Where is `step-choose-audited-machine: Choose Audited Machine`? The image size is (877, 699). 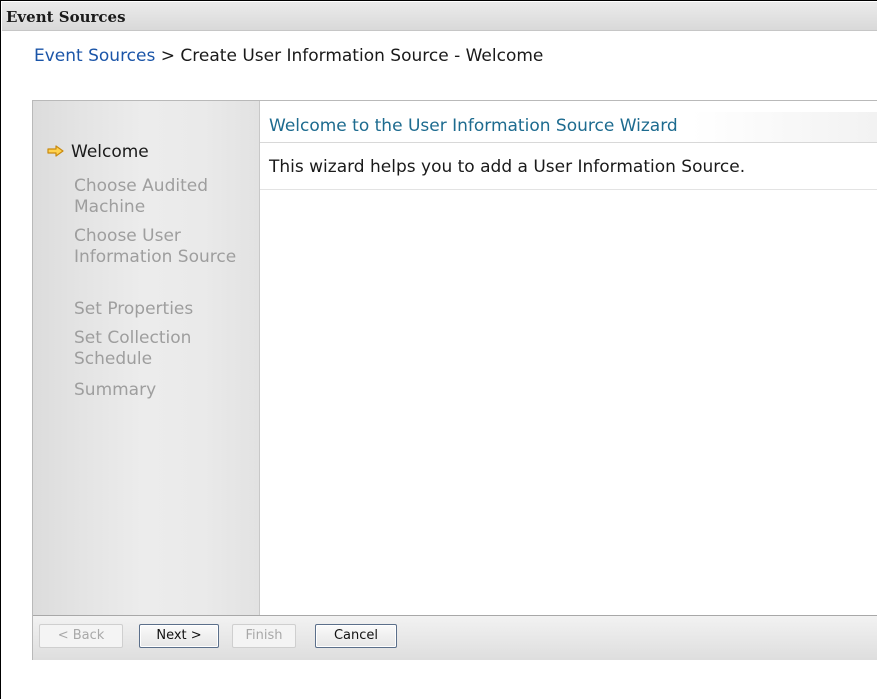 step-choose-audited-machine: Choose Audited Machine is located at coordinates (141, 196).